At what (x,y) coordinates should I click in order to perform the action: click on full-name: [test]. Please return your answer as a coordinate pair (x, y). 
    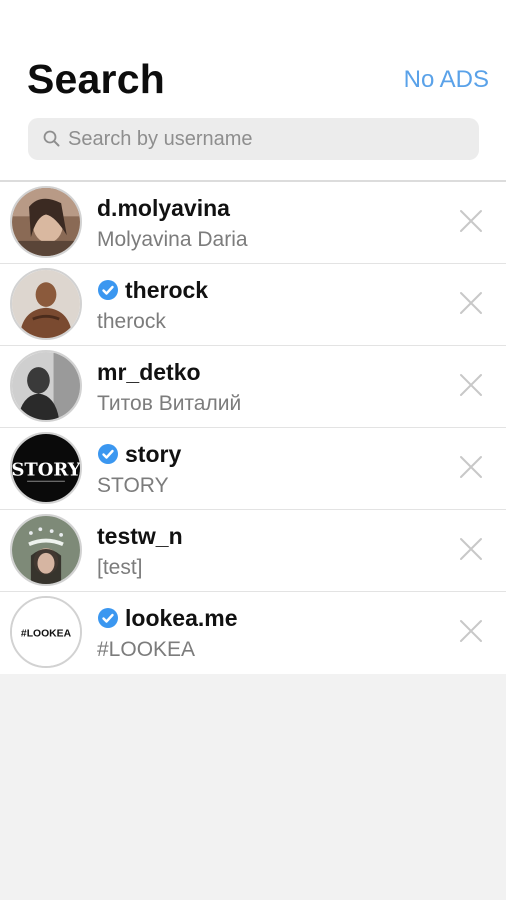
    Looking at the image, I should click on (120, 567).